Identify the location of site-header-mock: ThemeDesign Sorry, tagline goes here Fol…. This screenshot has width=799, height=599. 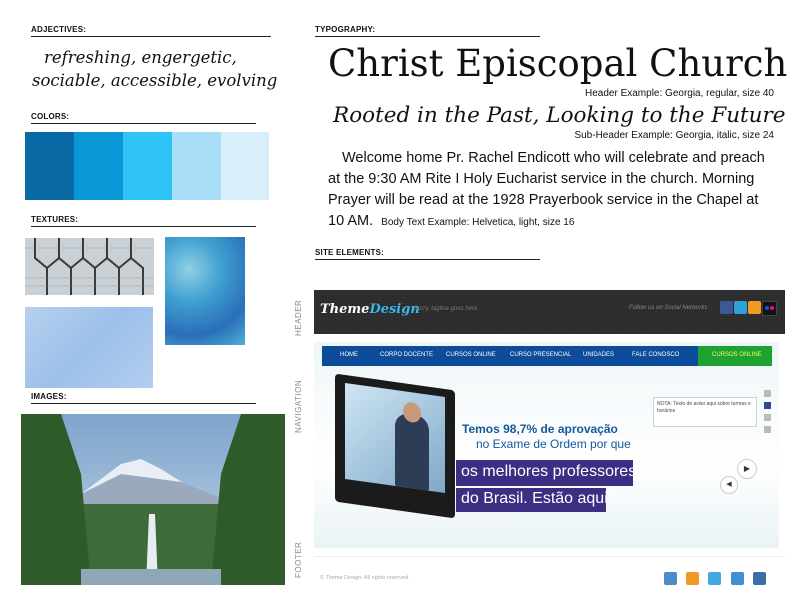
(549, 312).